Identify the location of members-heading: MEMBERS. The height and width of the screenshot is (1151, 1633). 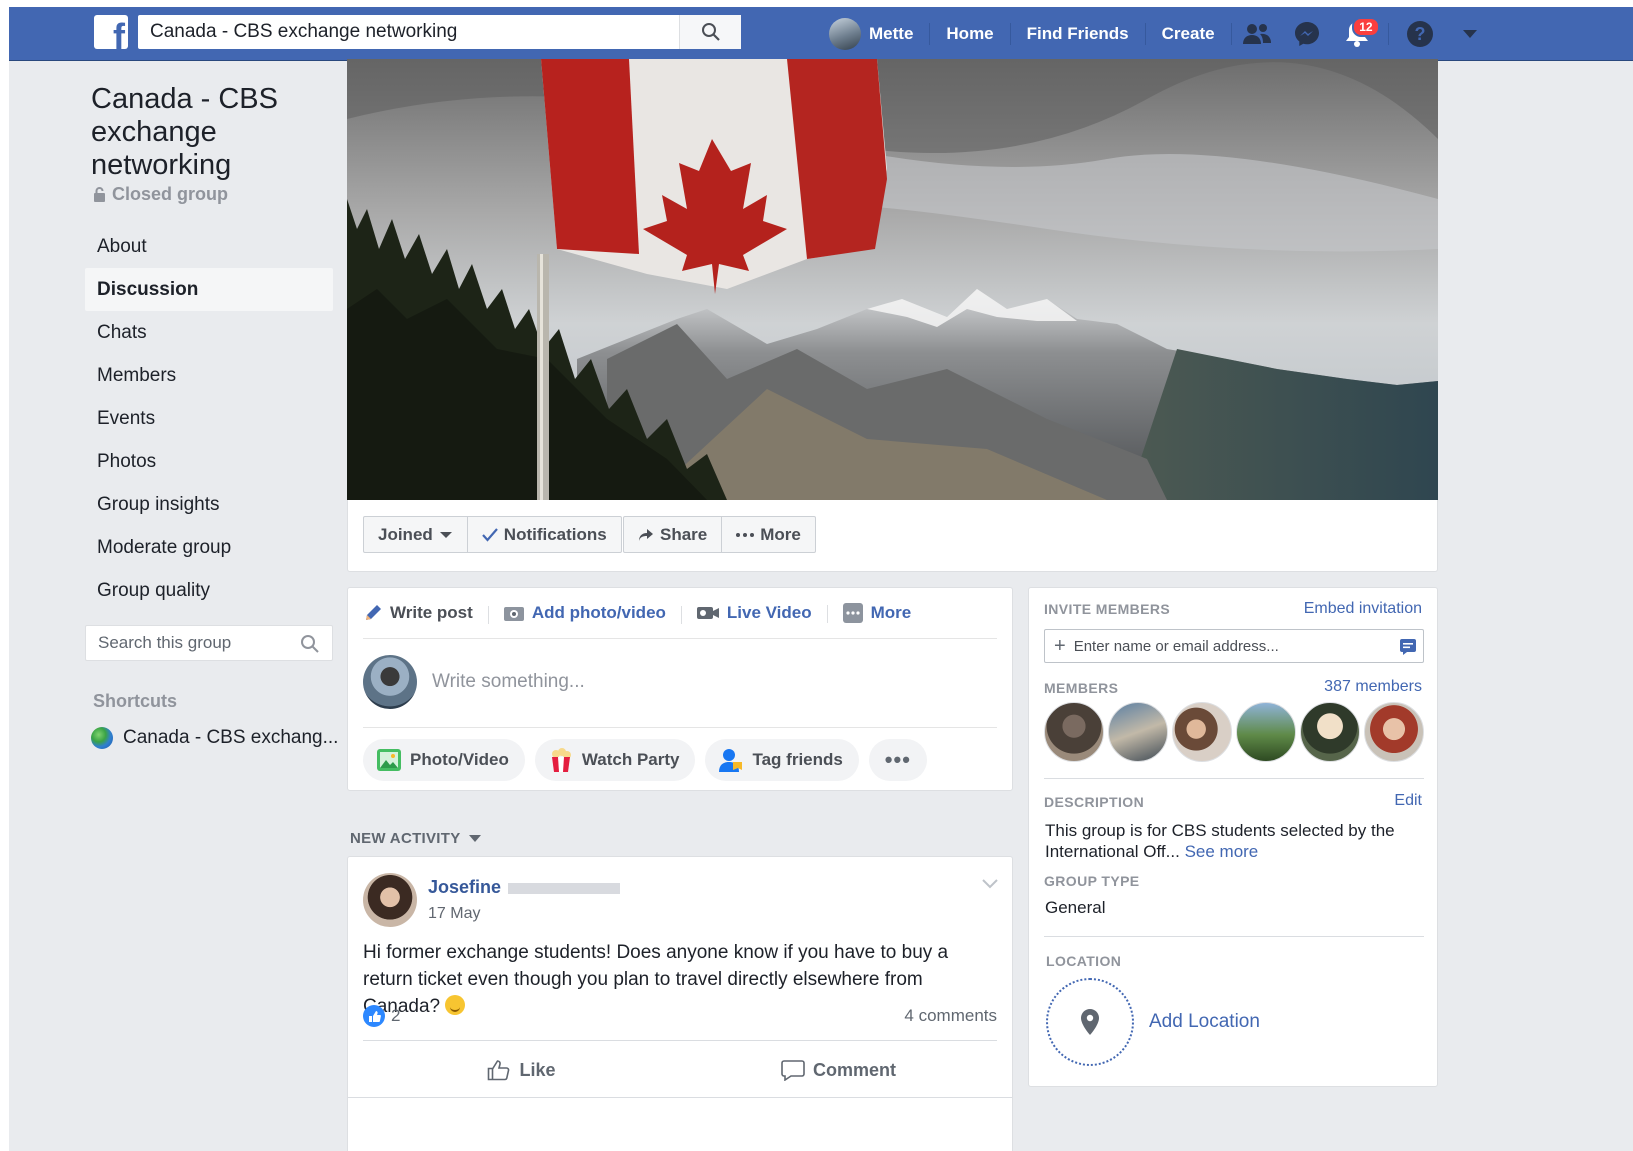
(1081, 688).